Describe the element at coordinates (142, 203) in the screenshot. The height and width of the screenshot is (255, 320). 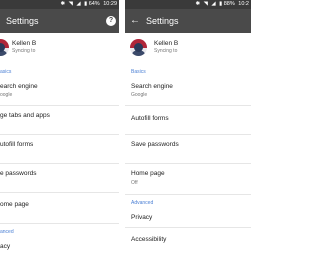
I see `section-header-advanced: Advanced` at that location.